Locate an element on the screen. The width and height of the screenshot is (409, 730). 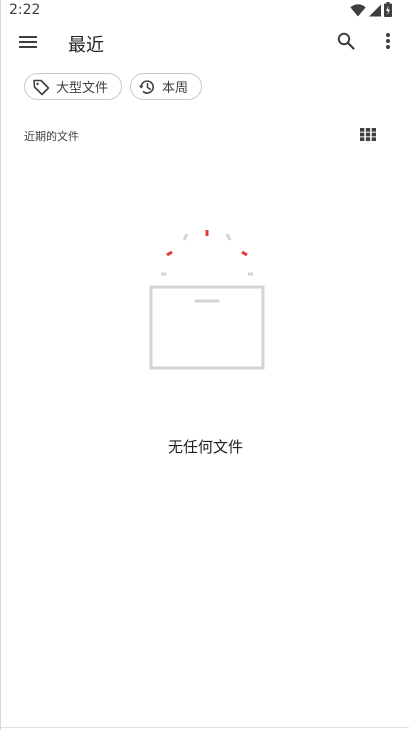
menu-button is located at coordinates (28, 43).